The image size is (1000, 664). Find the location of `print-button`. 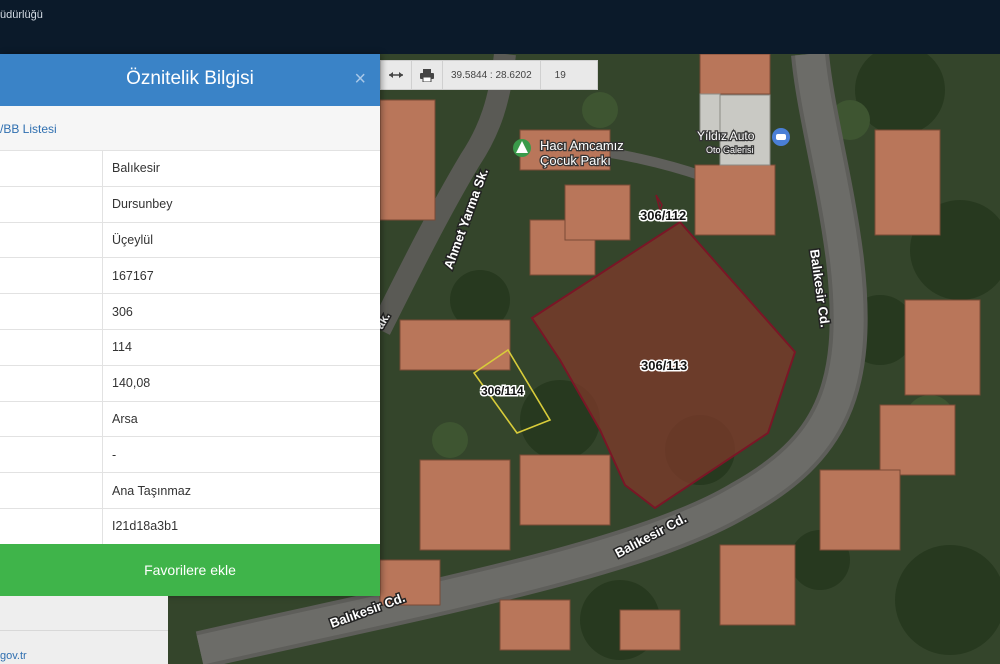

print-button is located at coordinates (427, 75).